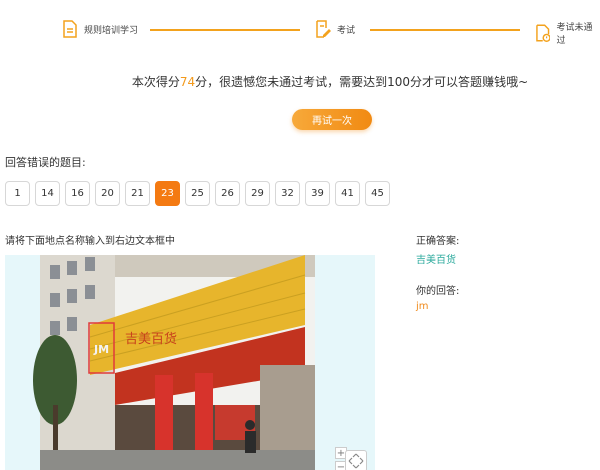 The height and width of the screenshot is (470, 600). Describe the element at coordinates (151, 339) in the screenshot. I see `sign-text: 吉美百货` at that location.